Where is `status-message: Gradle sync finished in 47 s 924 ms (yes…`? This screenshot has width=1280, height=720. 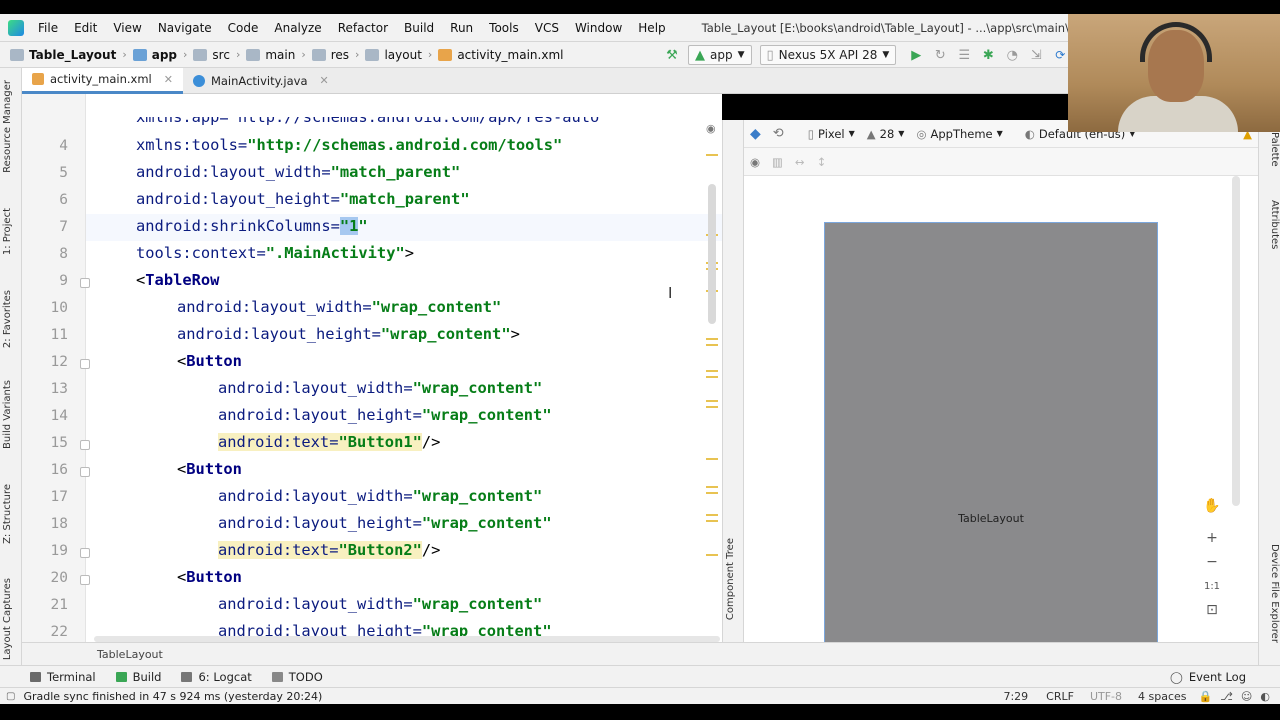 status-message: Gradle sync finished in 47 s 924 ms (yes… is located at coordinates (172, 696).